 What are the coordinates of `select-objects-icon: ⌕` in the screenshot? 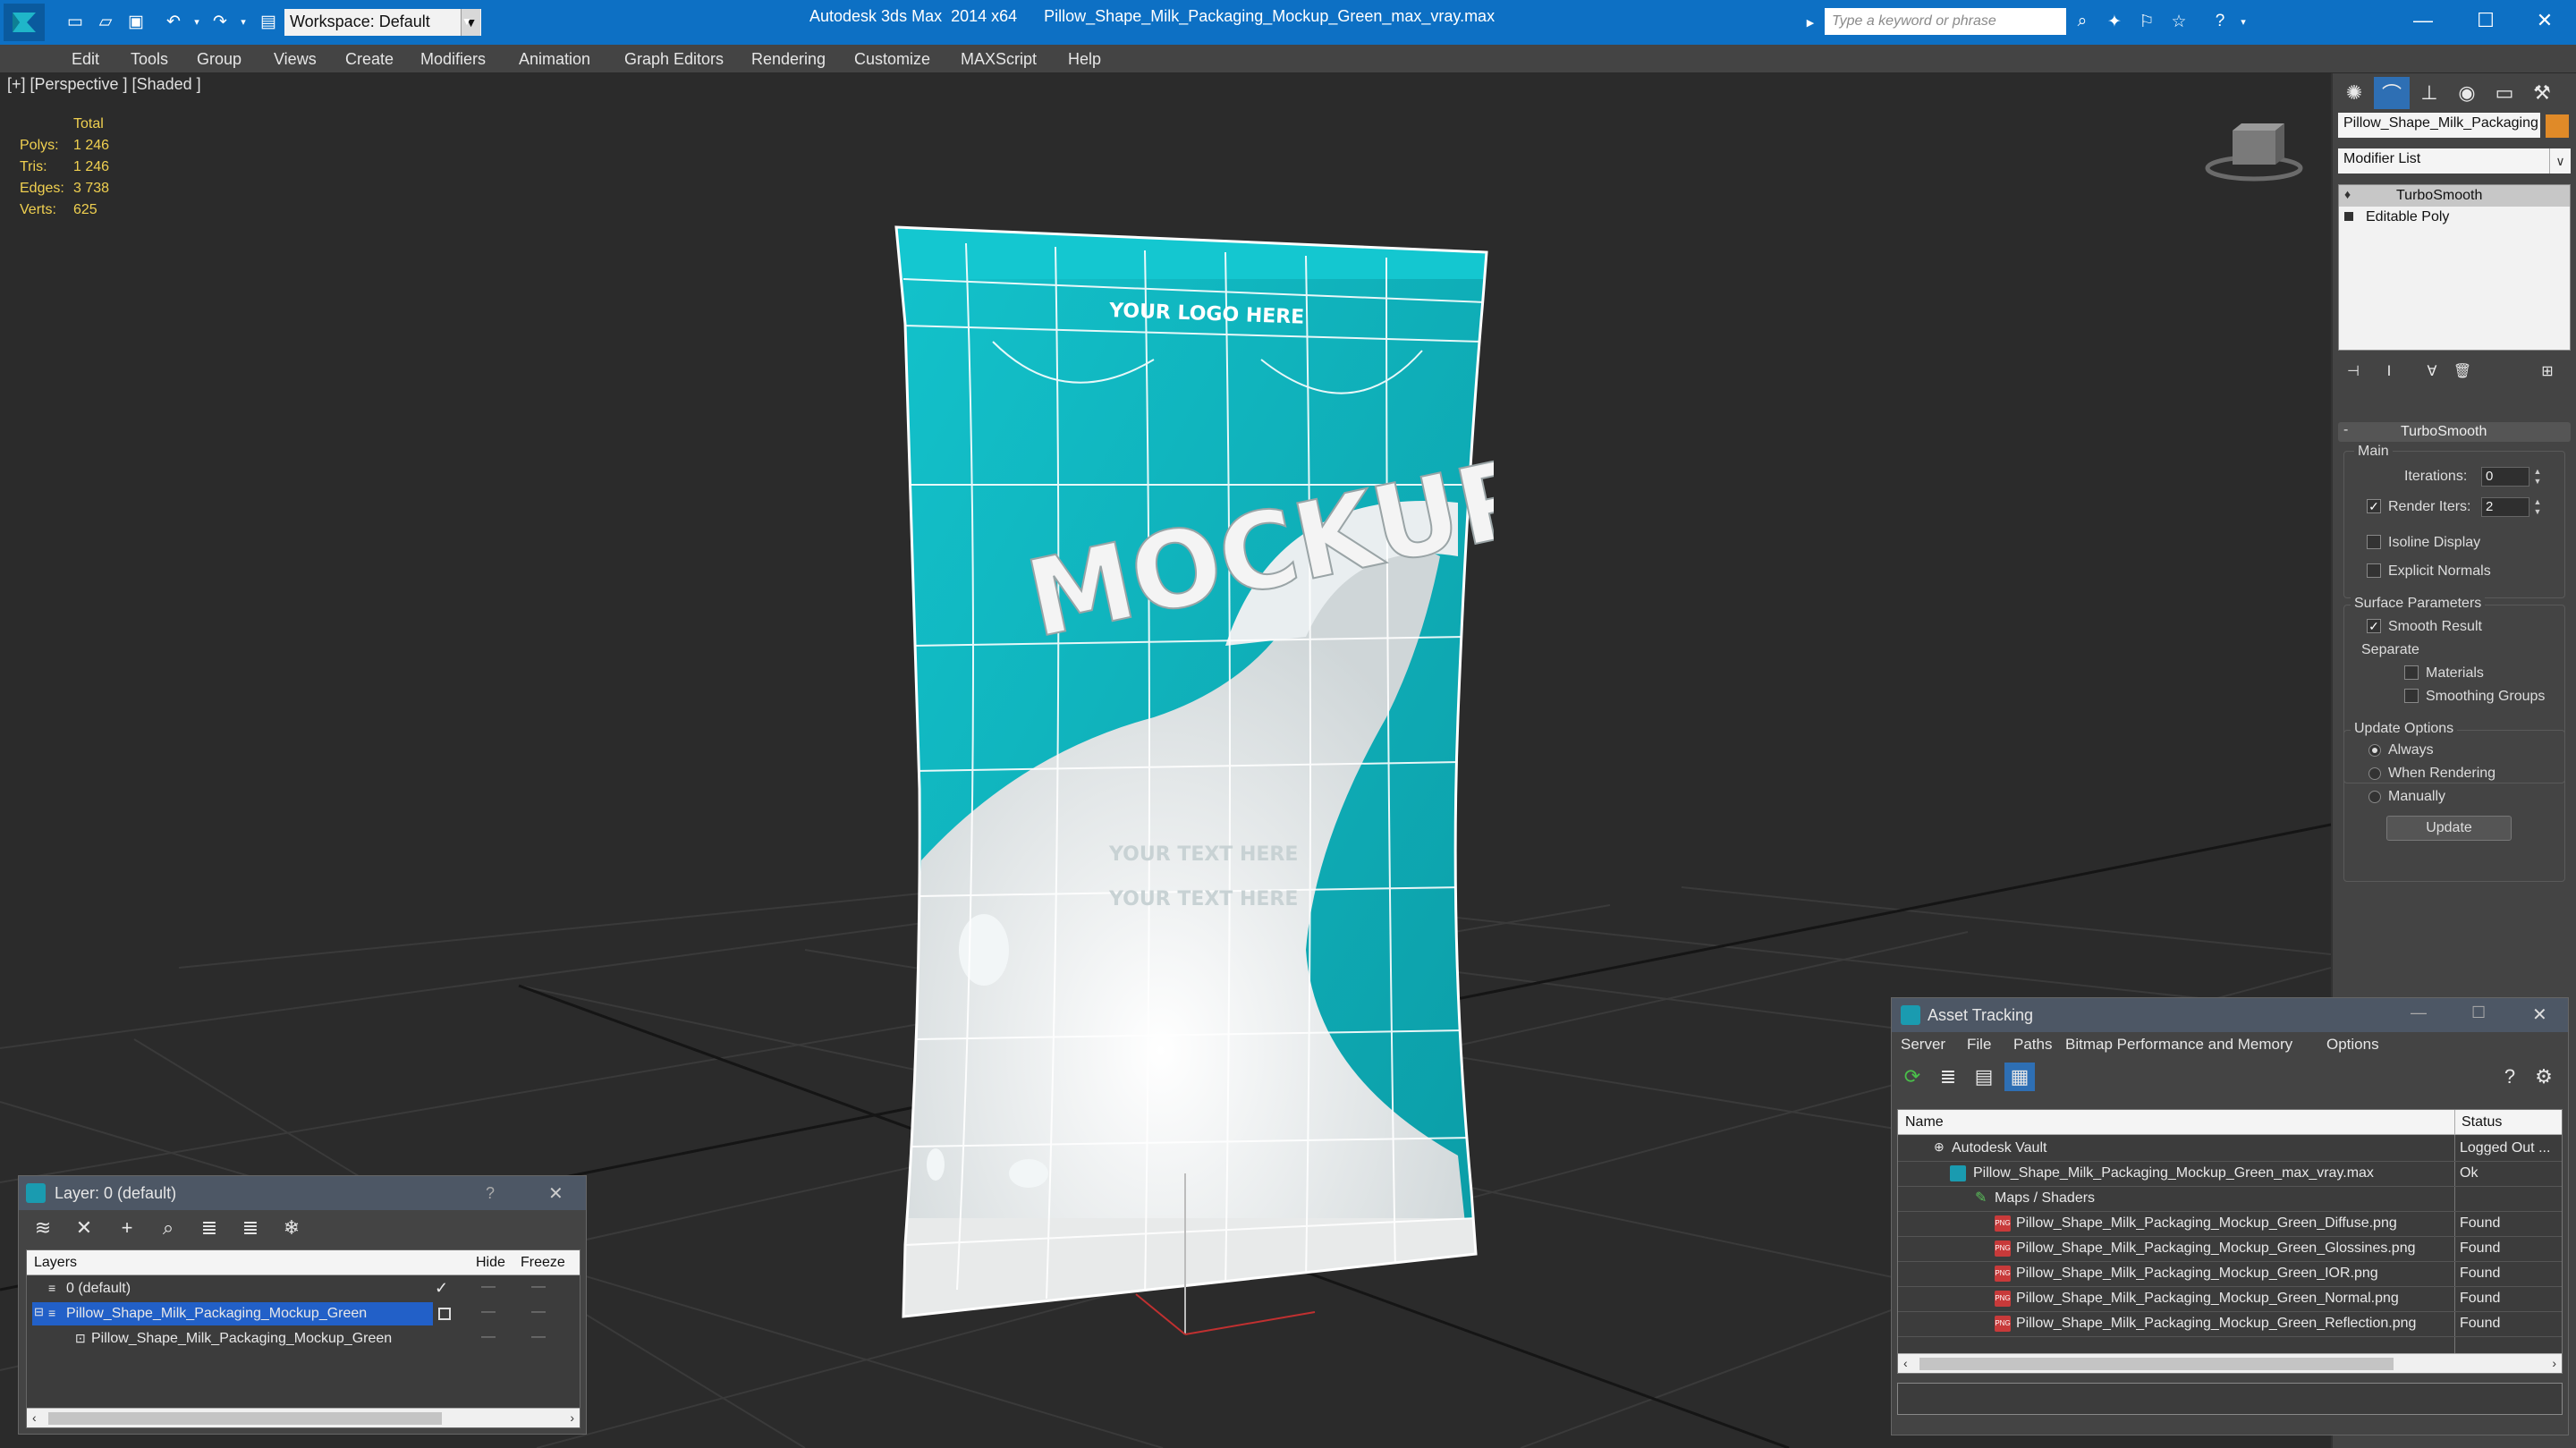 It's located at (168, 1228).